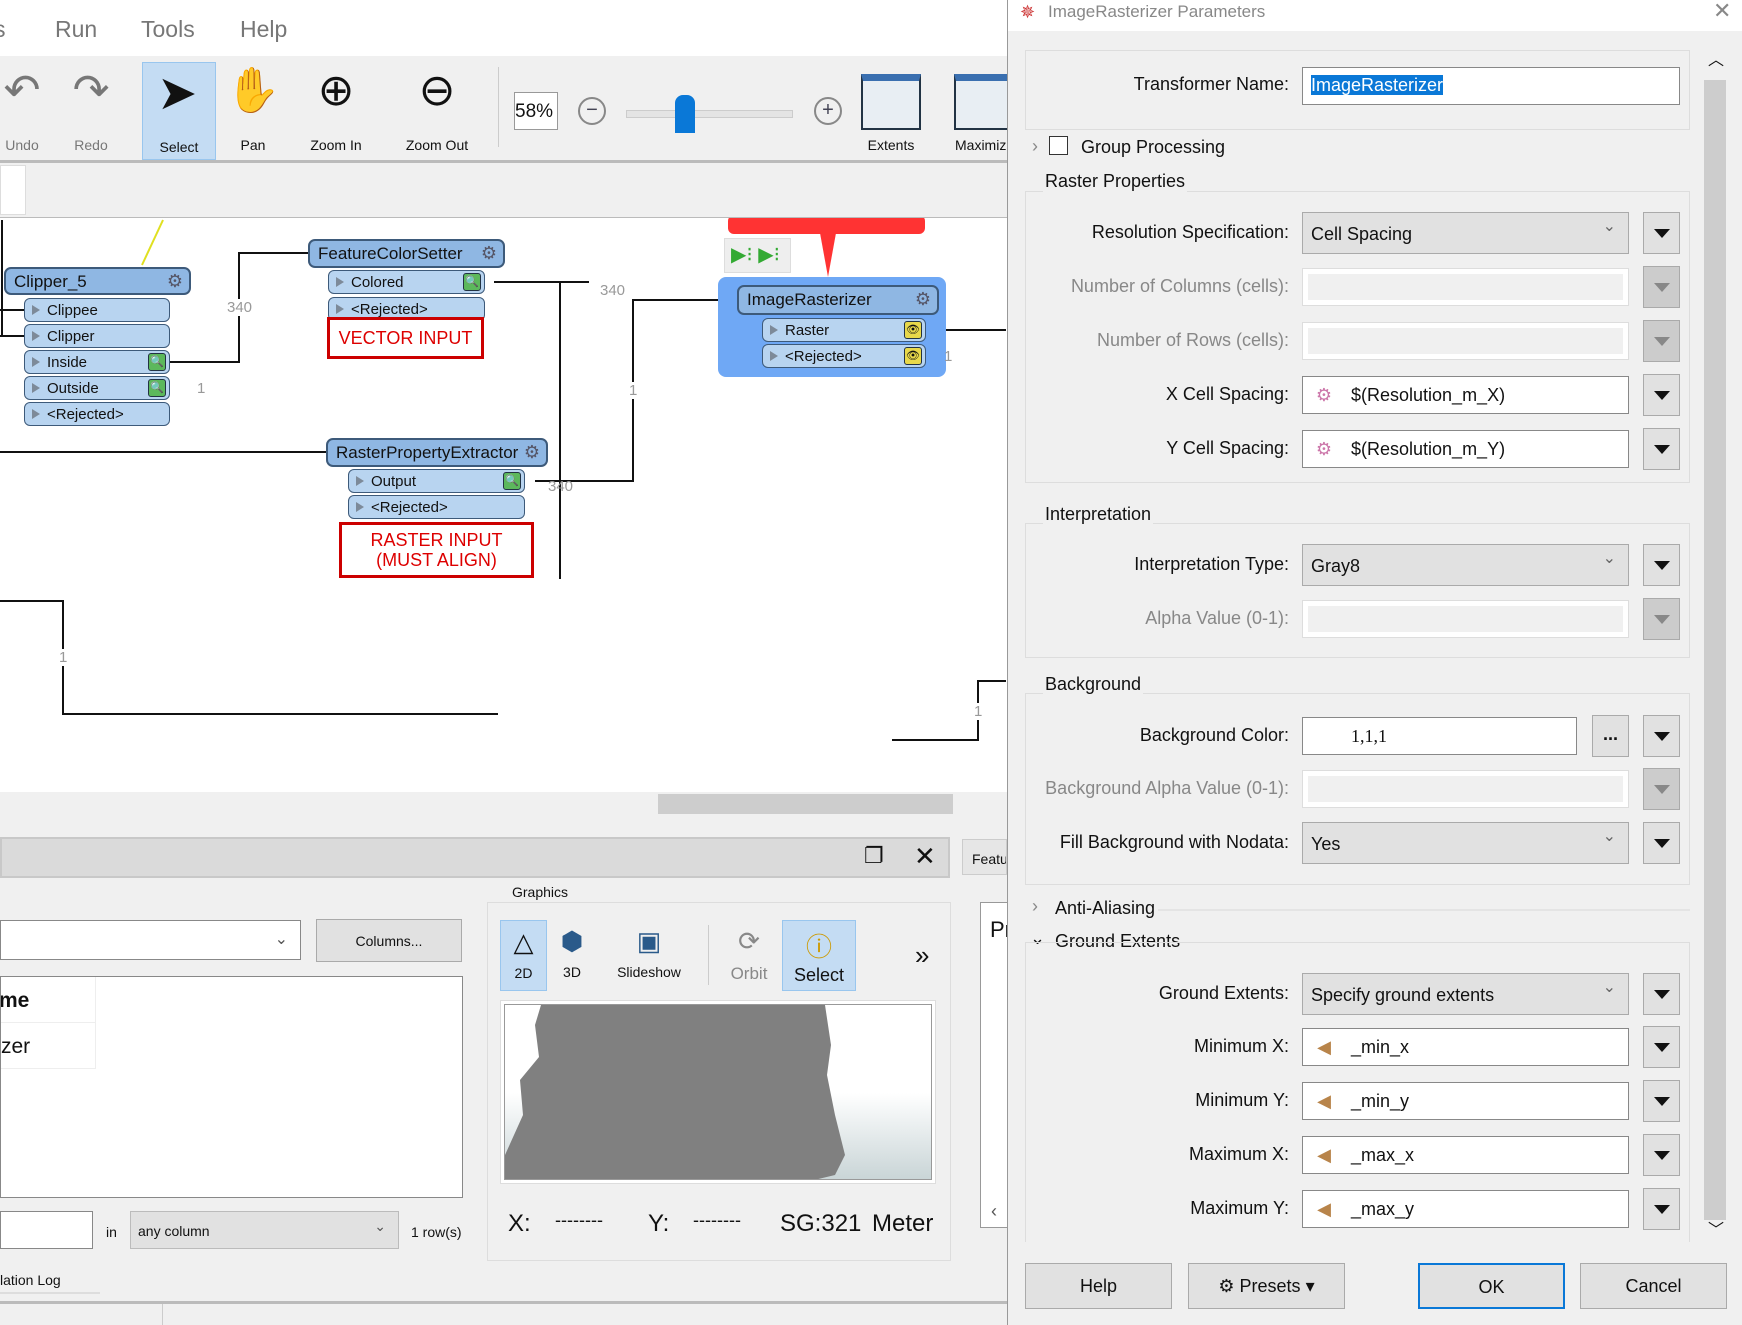 The image size is (1742, 1325). I want to click on maximize-button: Maximiz, so click(978, 107).